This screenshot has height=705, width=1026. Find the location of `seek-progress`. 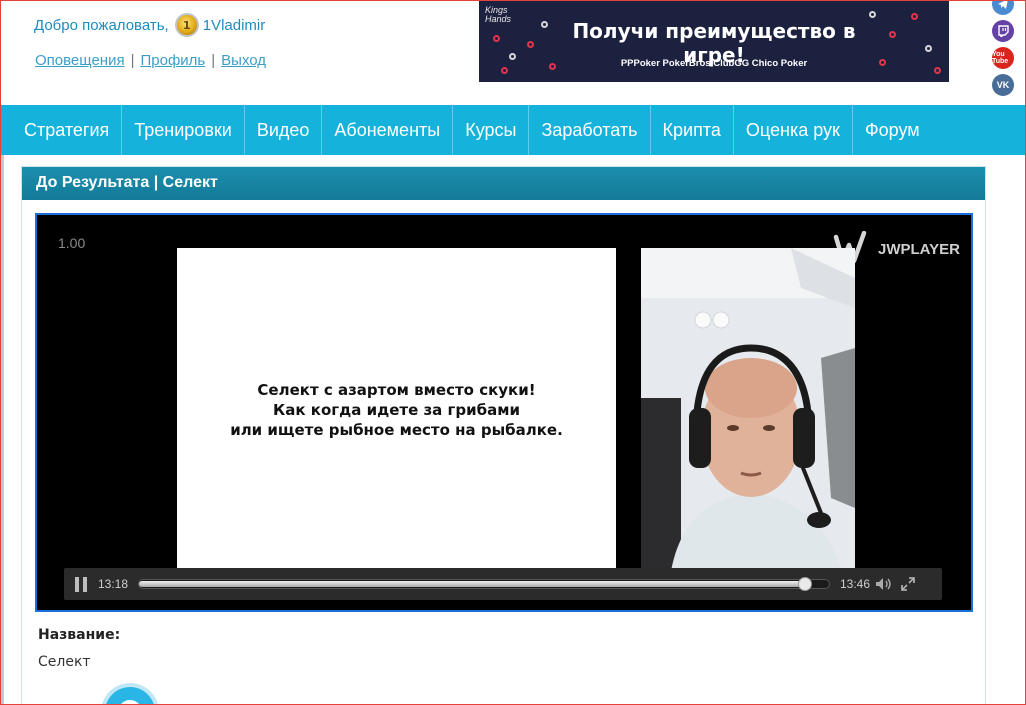

seek-progress is located at coordinates (472, 584).